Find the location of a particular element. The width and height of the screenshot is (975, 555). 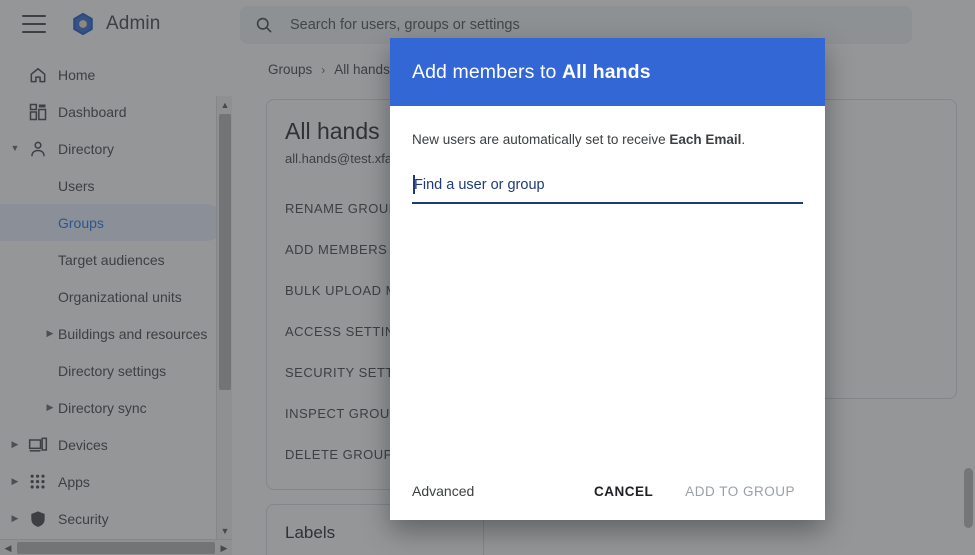

text-cursor is located at coordinates (414, 184).